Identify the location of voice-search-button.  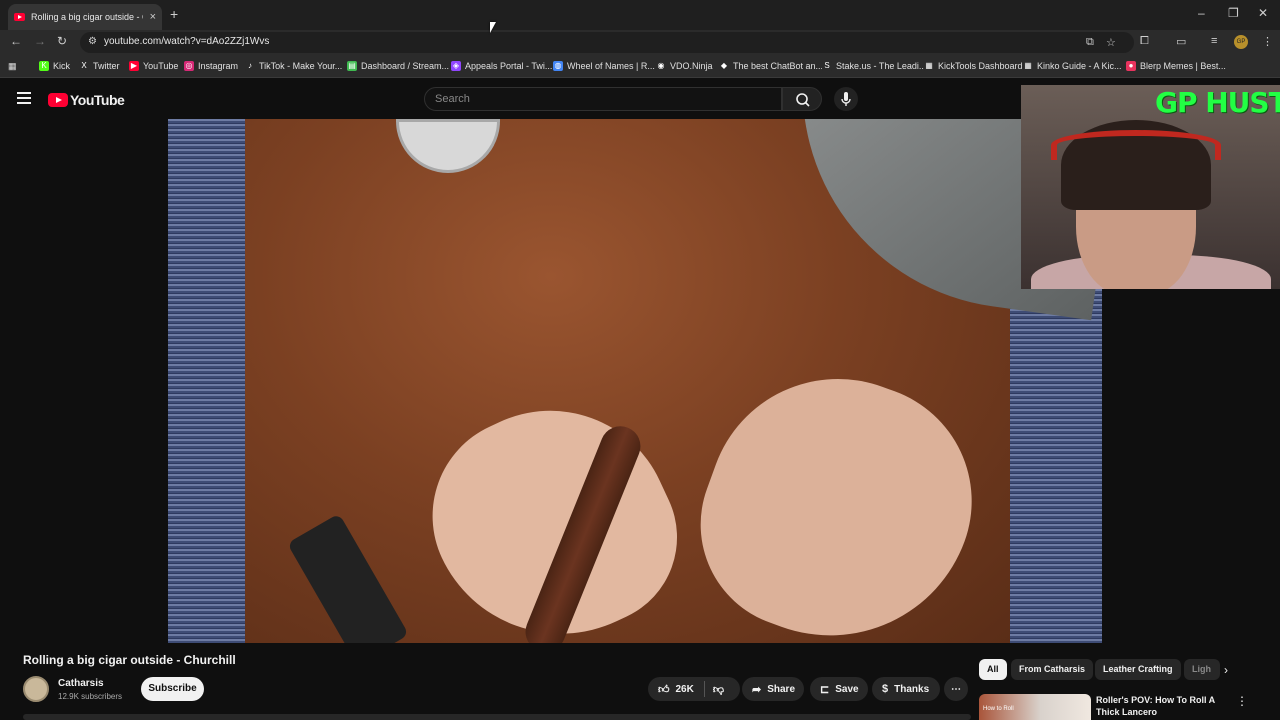
(846, 99).